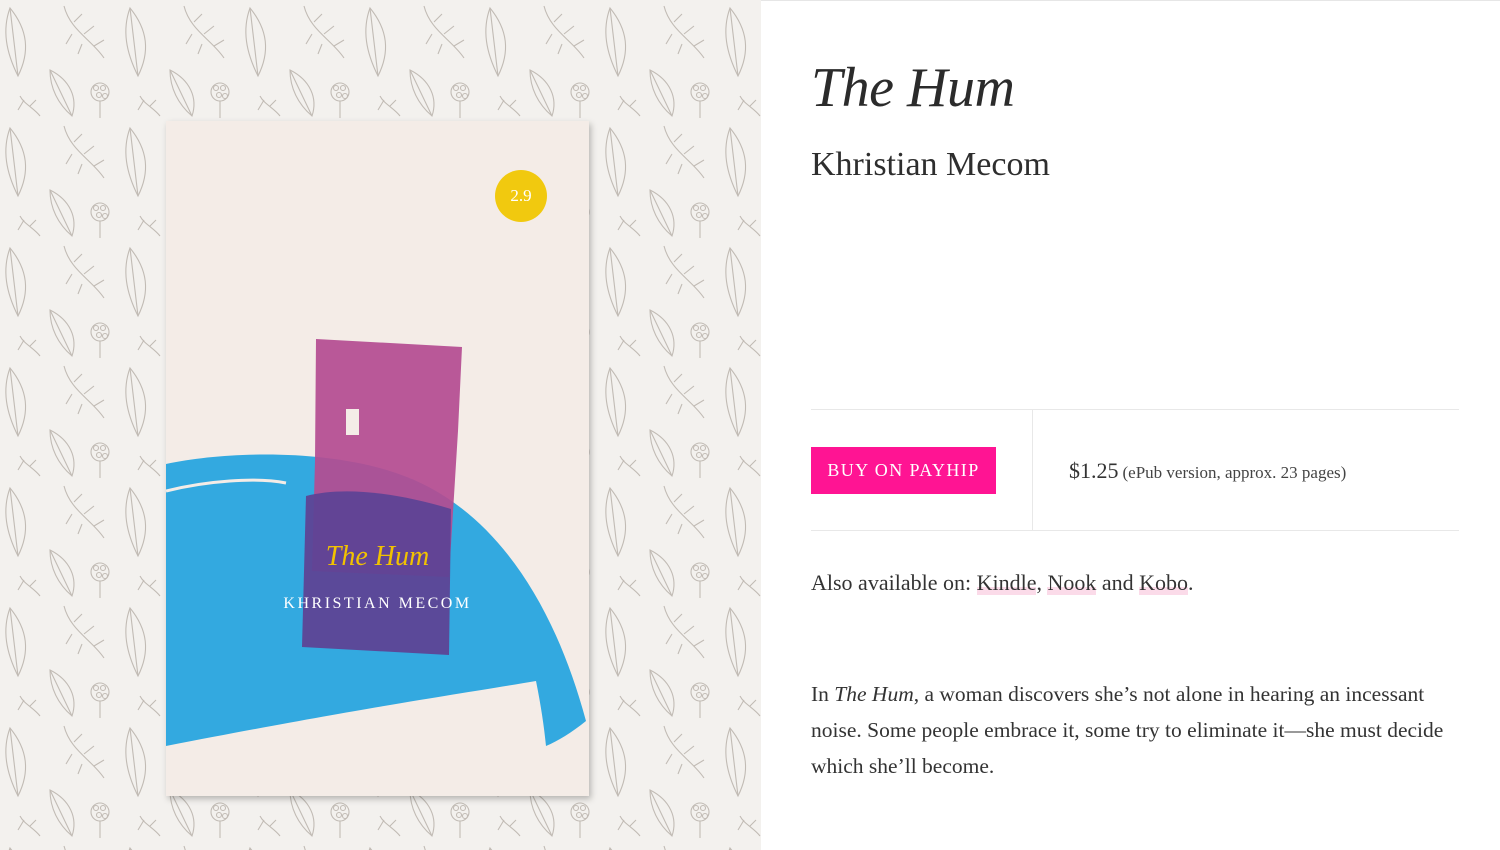 The image size is (1500, 850). I want to click on kobo-link: Kobo, so click(1164, 582).